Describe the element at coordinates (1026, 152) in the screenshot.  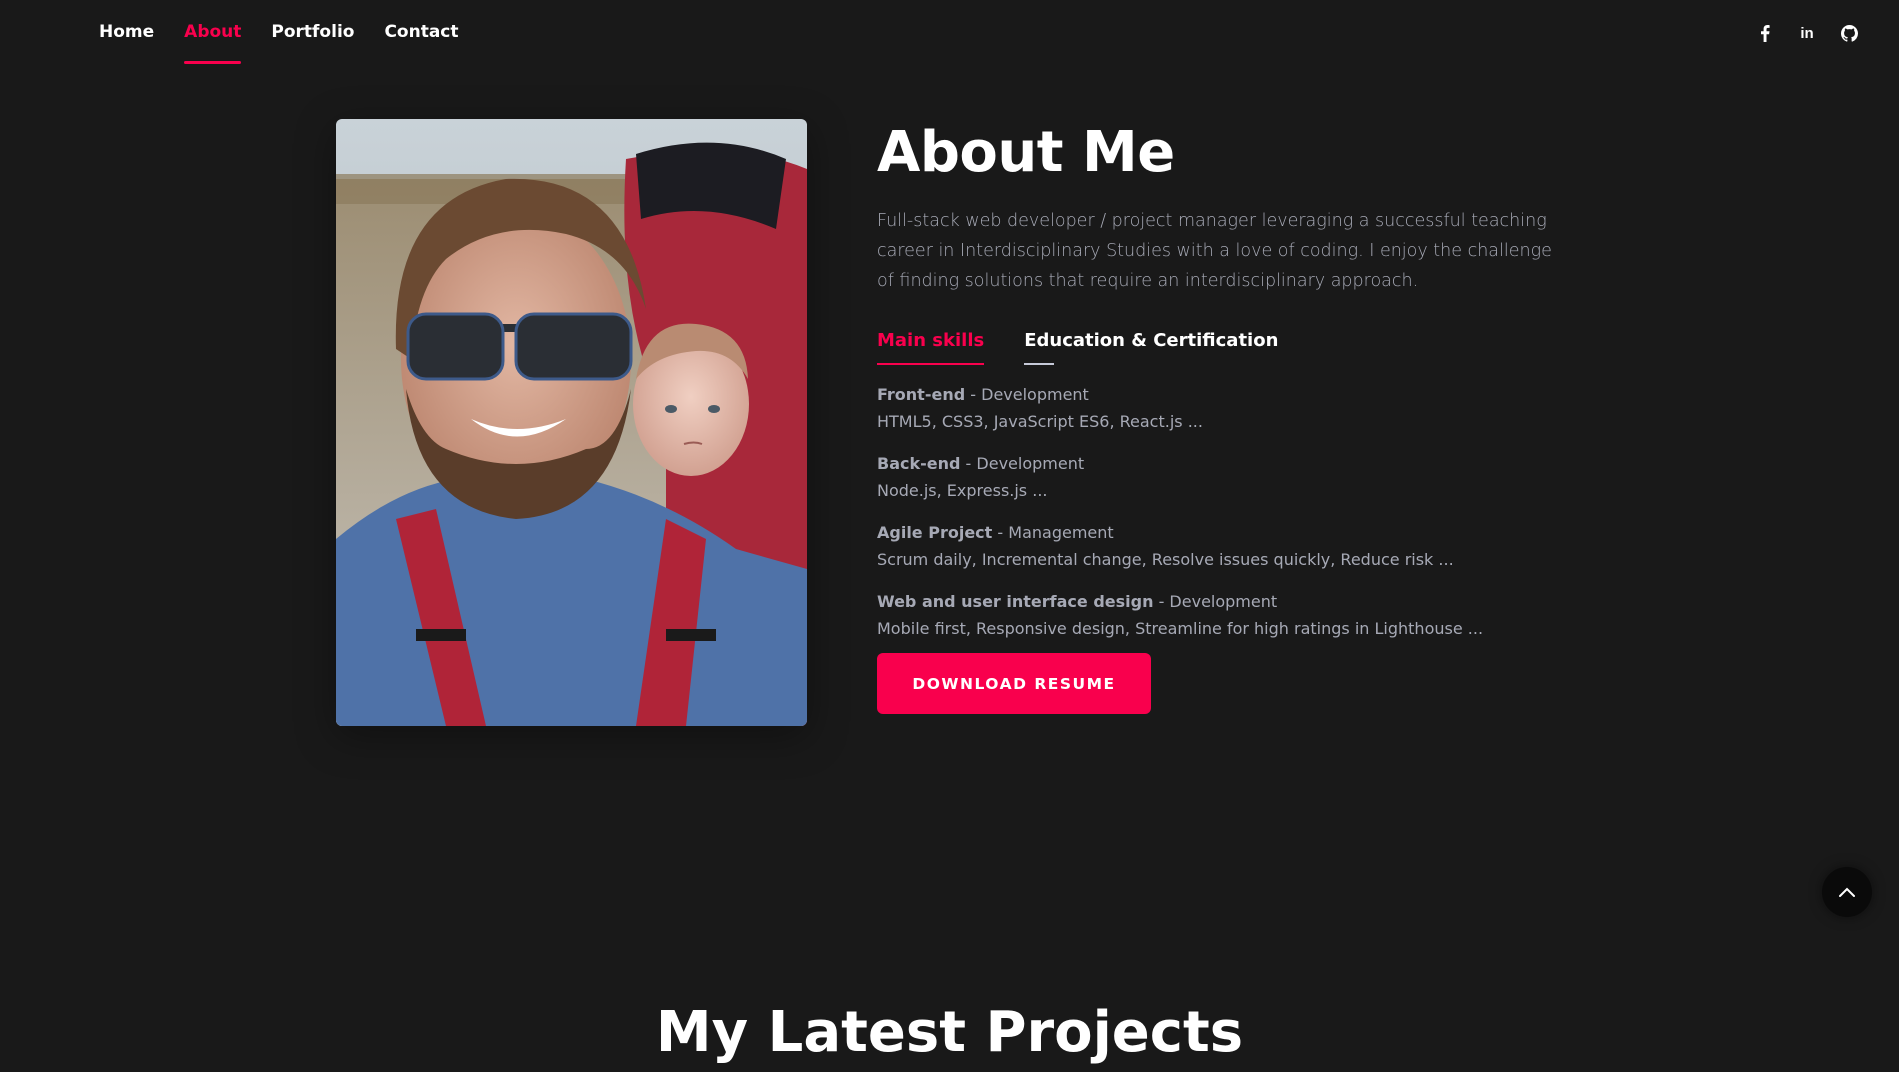
I see `page-title: About Me` at that location.